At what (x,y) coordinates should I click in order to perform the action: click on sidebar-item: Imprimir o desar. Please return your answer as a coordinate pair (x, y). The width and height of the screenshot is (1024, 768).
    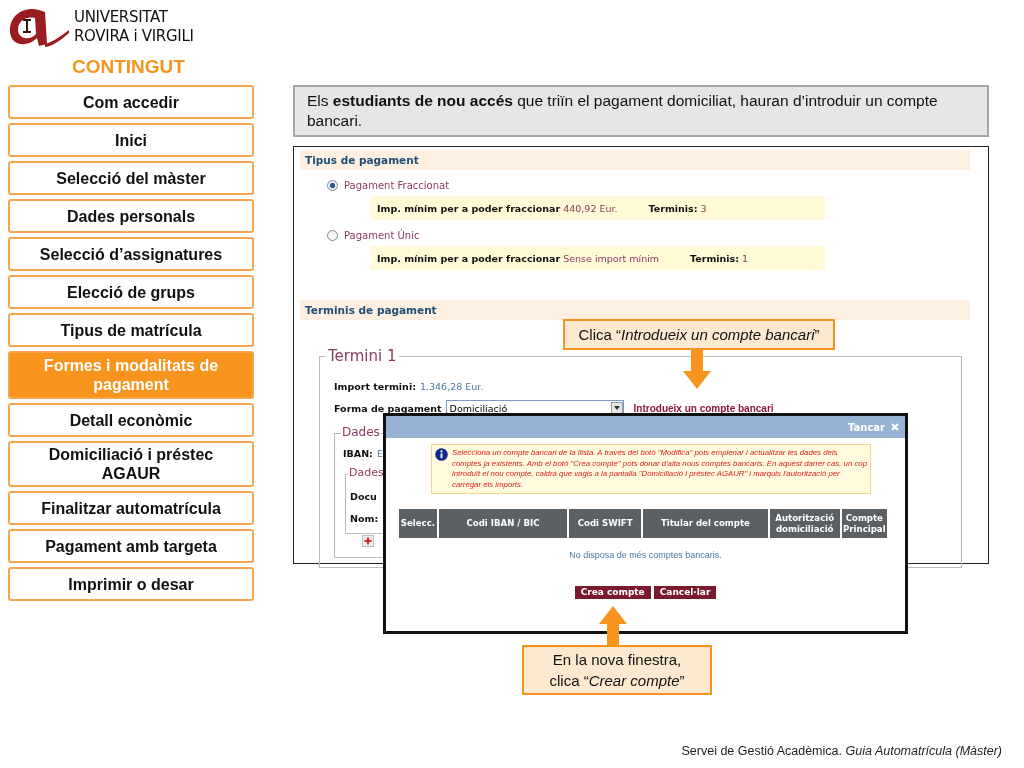
    Looking at the image, I should click on (131, 584).